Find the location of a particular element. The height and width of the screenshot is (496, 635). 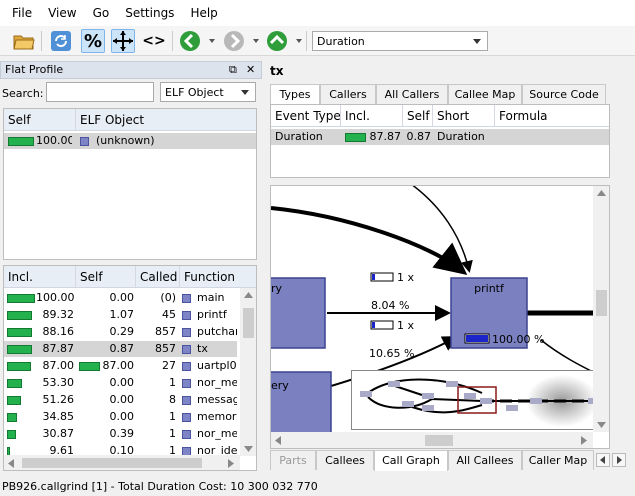

forward-dropdown-icon is located at coordinates (256, 41).